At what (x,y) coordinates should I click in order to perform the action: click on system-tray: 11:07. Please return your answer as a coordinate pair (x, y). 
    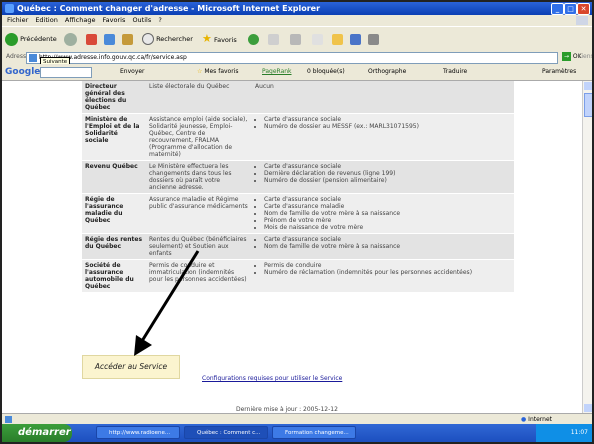
    Looking at the image, I should click on (564, 433).